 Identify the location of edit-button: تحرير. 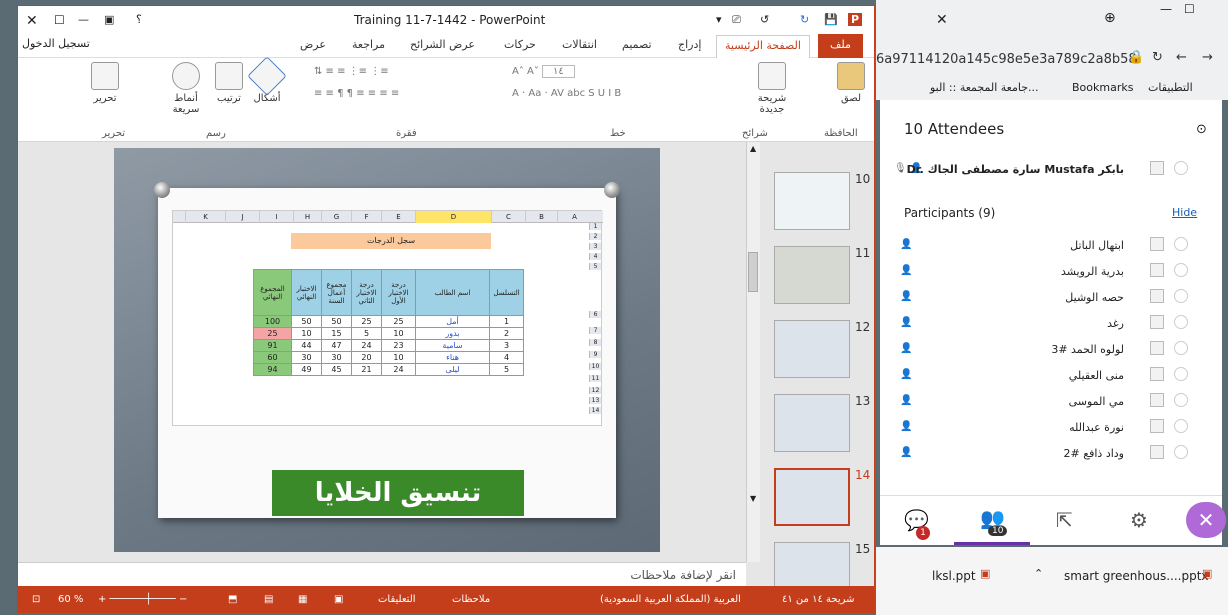
(105, 83).